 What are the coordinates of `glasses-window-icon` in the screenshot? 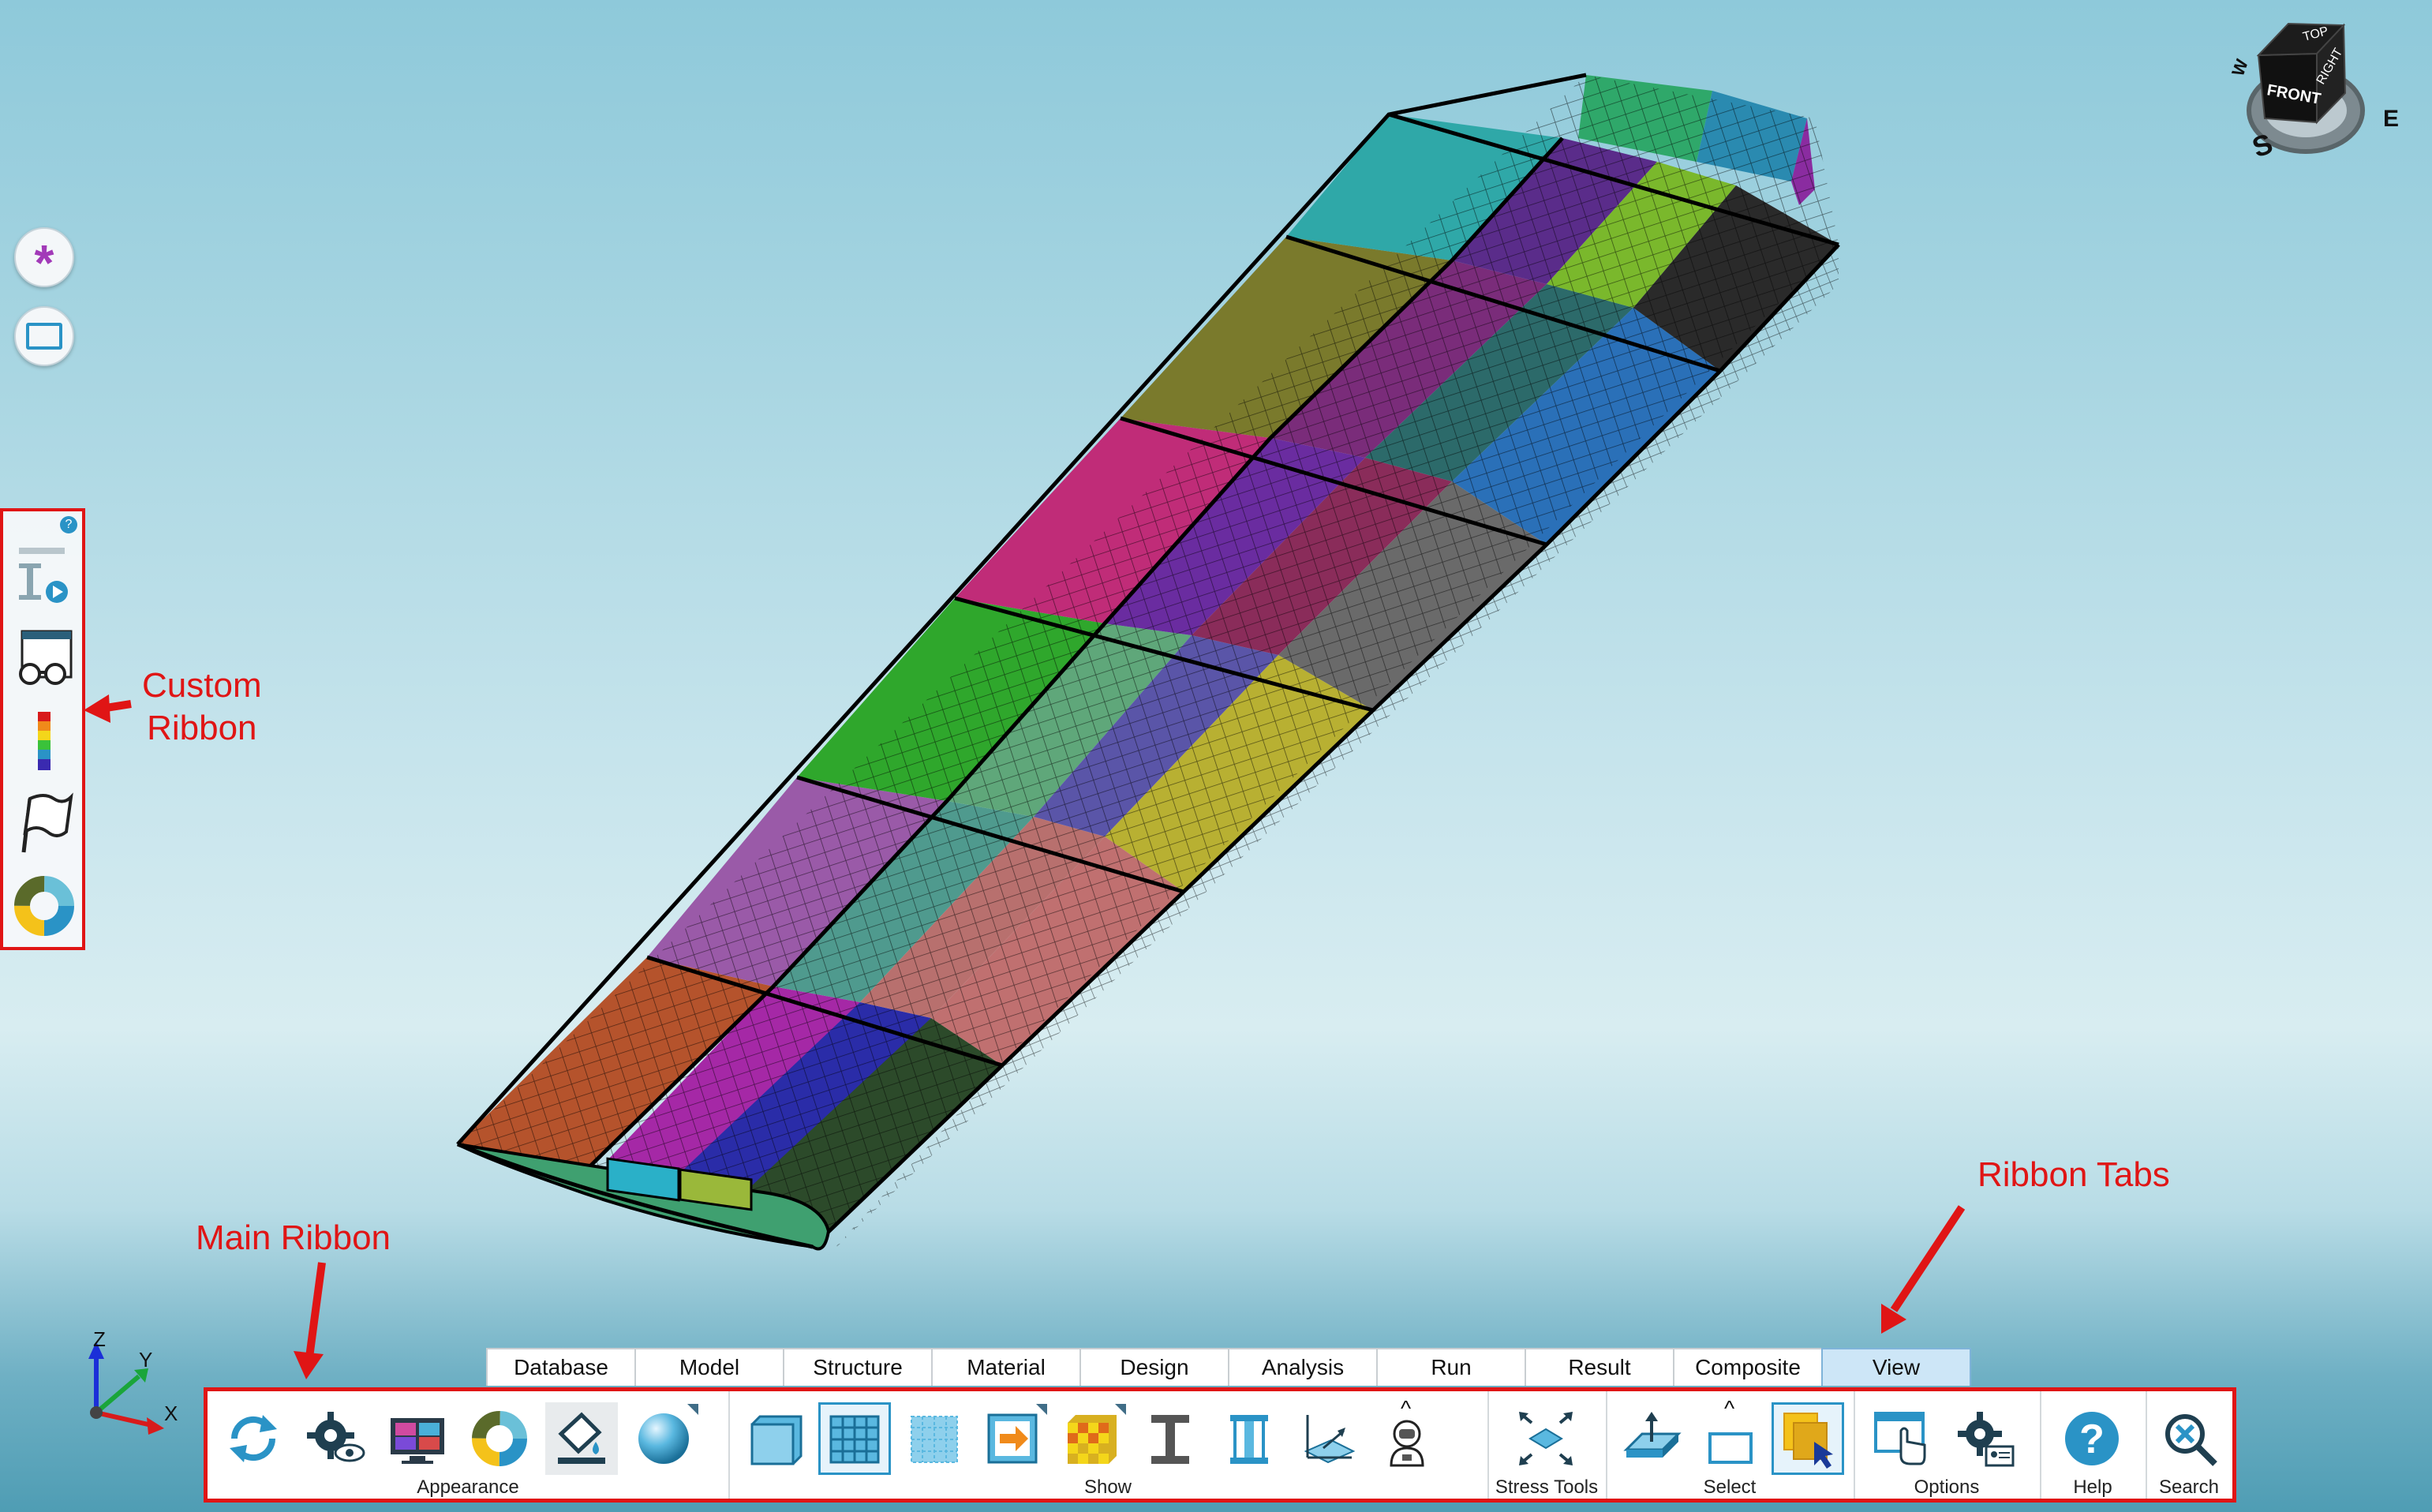 It's located at (46, 657).